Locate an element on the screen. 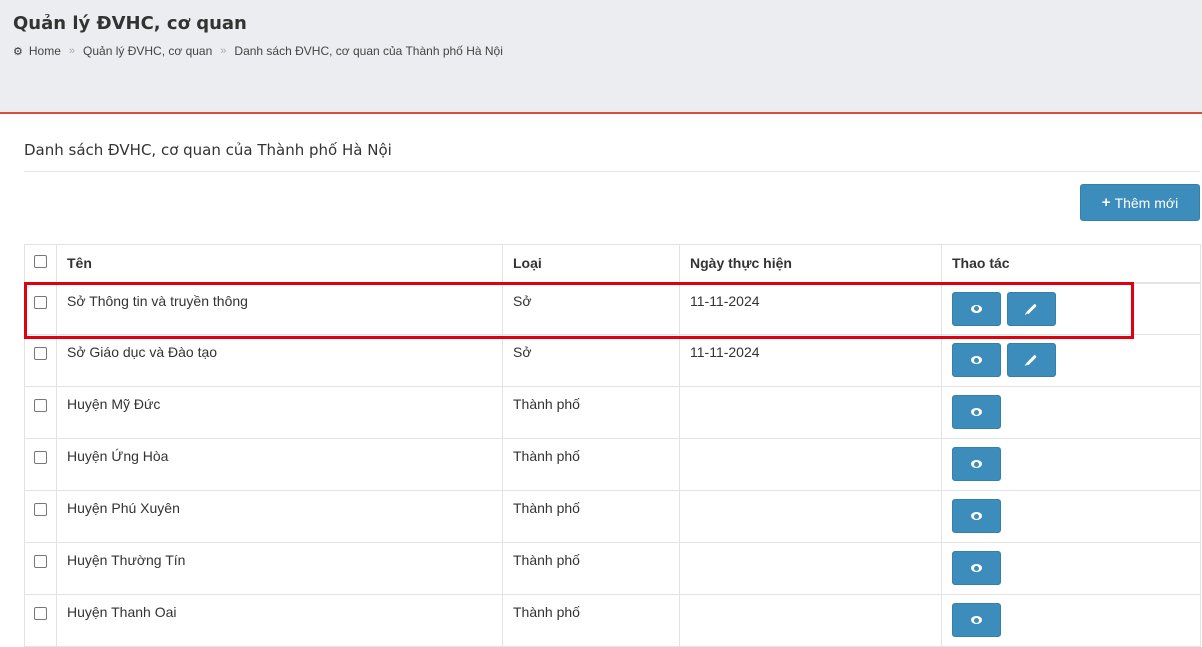 This screenshot has height=647, width=1202. table-row: Huyện Phú Xuyên Thành phố is located at coordinates (612, 516).